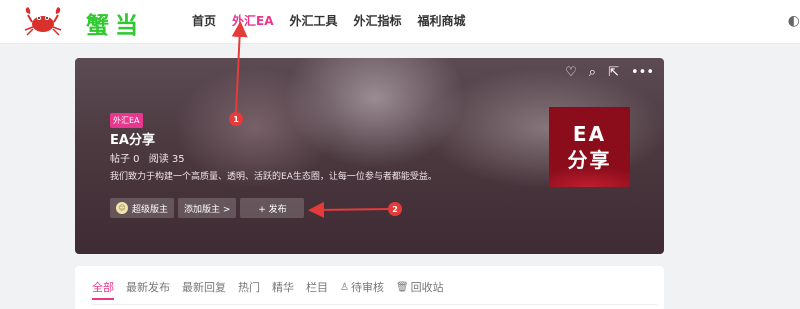 This screenshot has width=800, height=309. What do you see at coordinates (794, 21) in the screenshot?
I see `user-menu-icon: ◐` at bounding box center [794, 21].